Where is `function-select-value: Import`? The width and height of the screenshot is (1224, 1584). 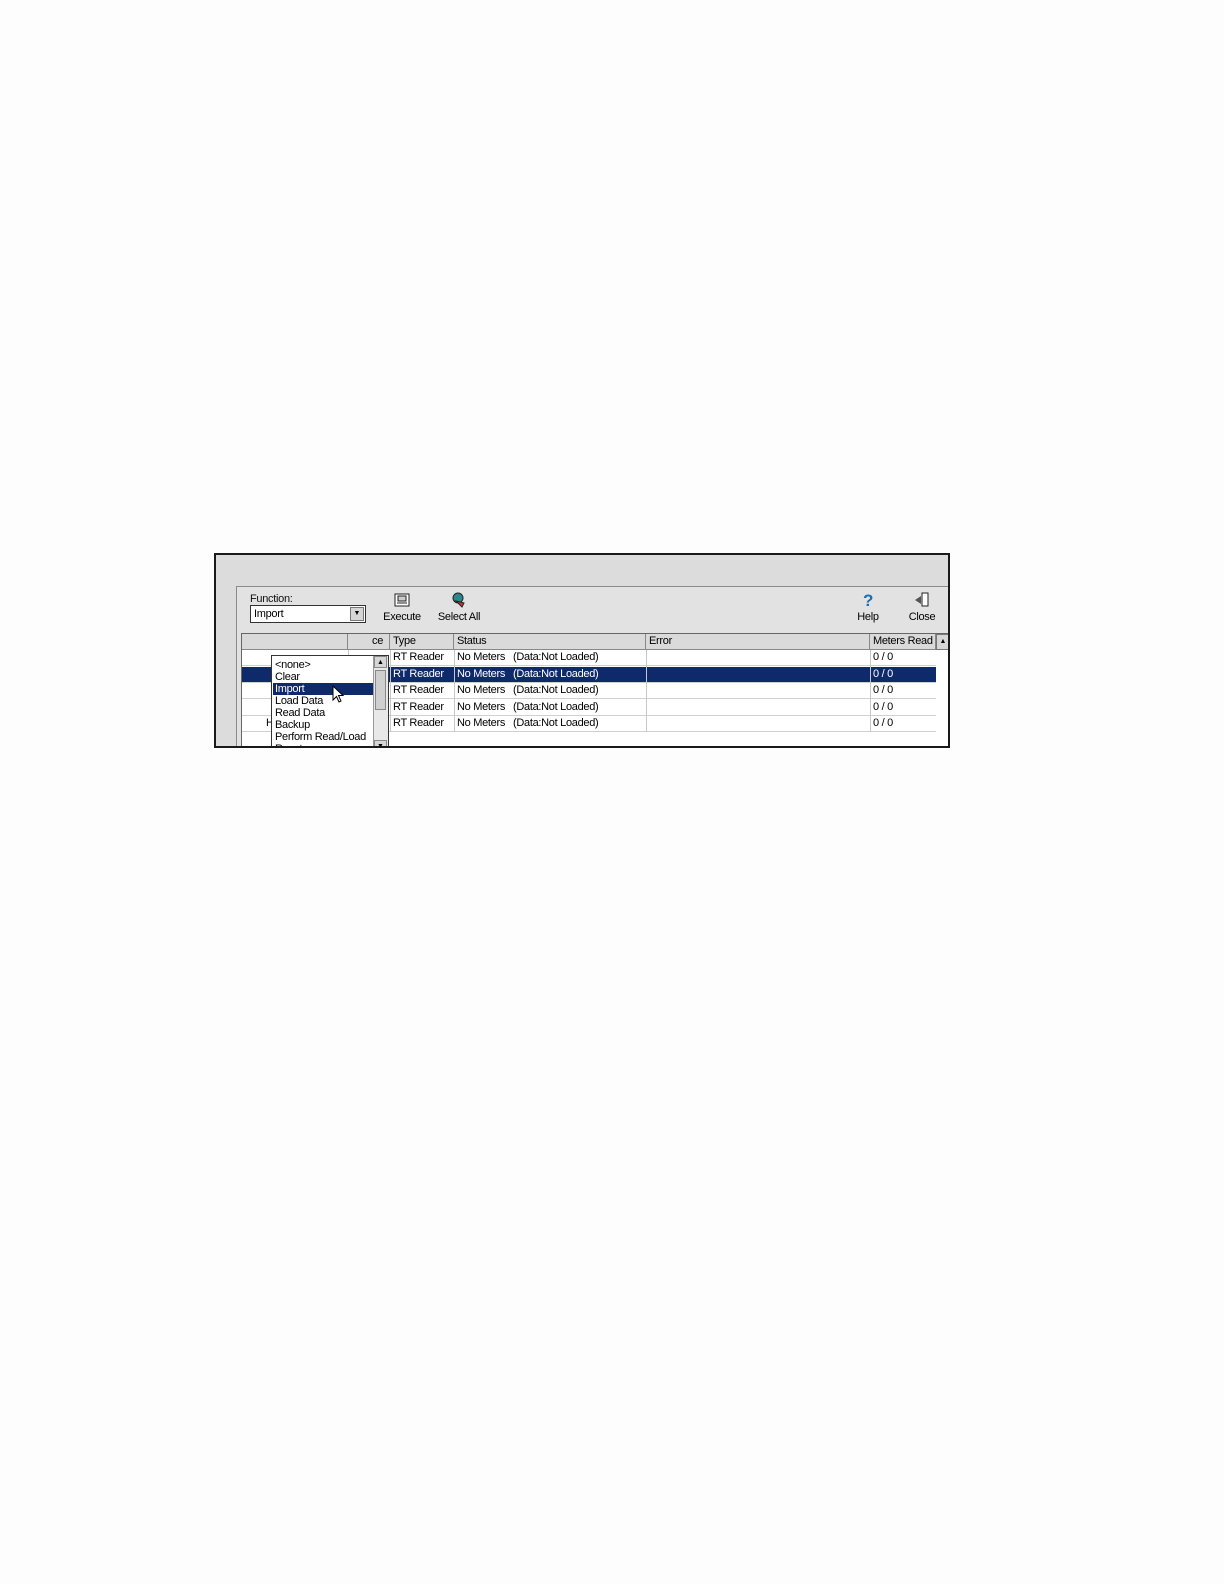
function-select-value: Import is located at coordinates (269, 614).